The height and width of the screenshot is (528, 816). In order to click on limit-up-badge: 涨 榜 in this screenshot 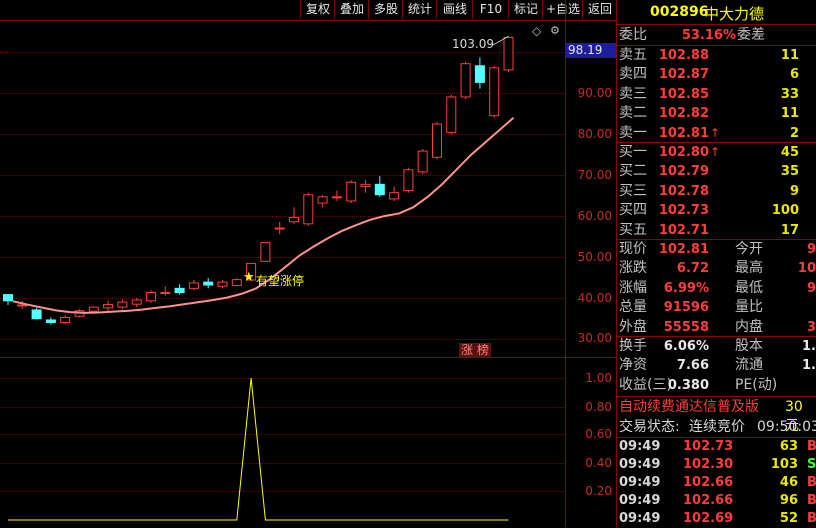, I will do `click(475, 350)`.